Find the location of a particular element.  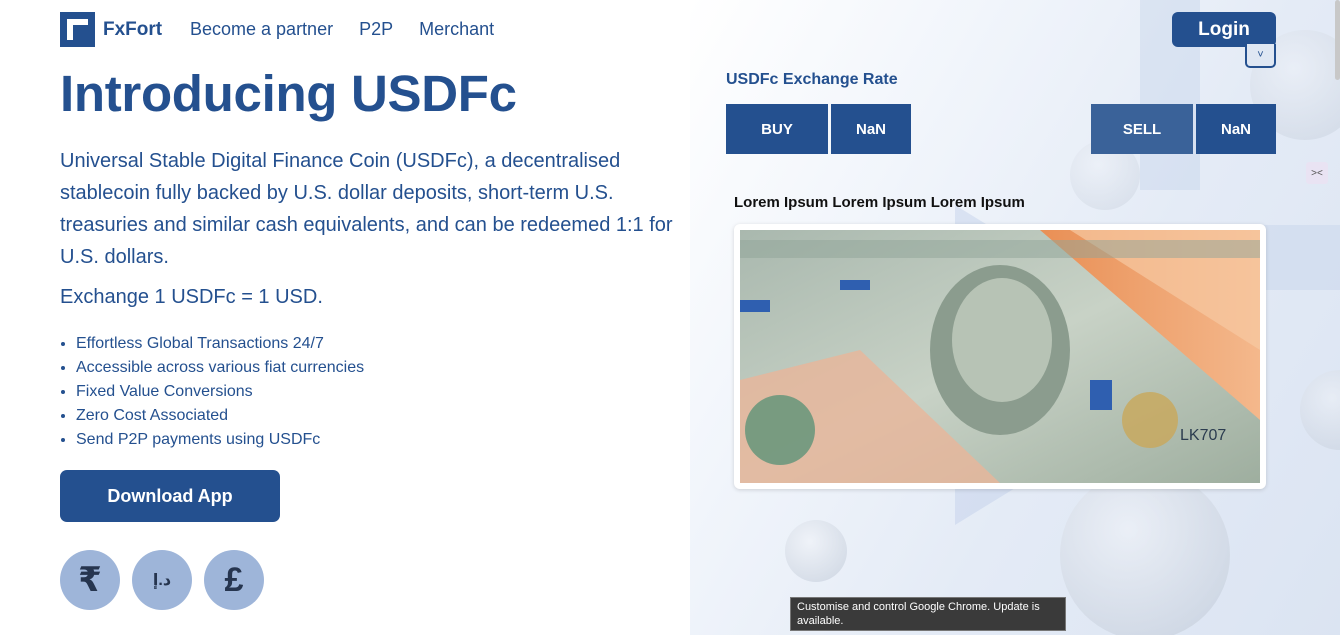

nav-merchant: Merchant is located at coordinates (456, 29).